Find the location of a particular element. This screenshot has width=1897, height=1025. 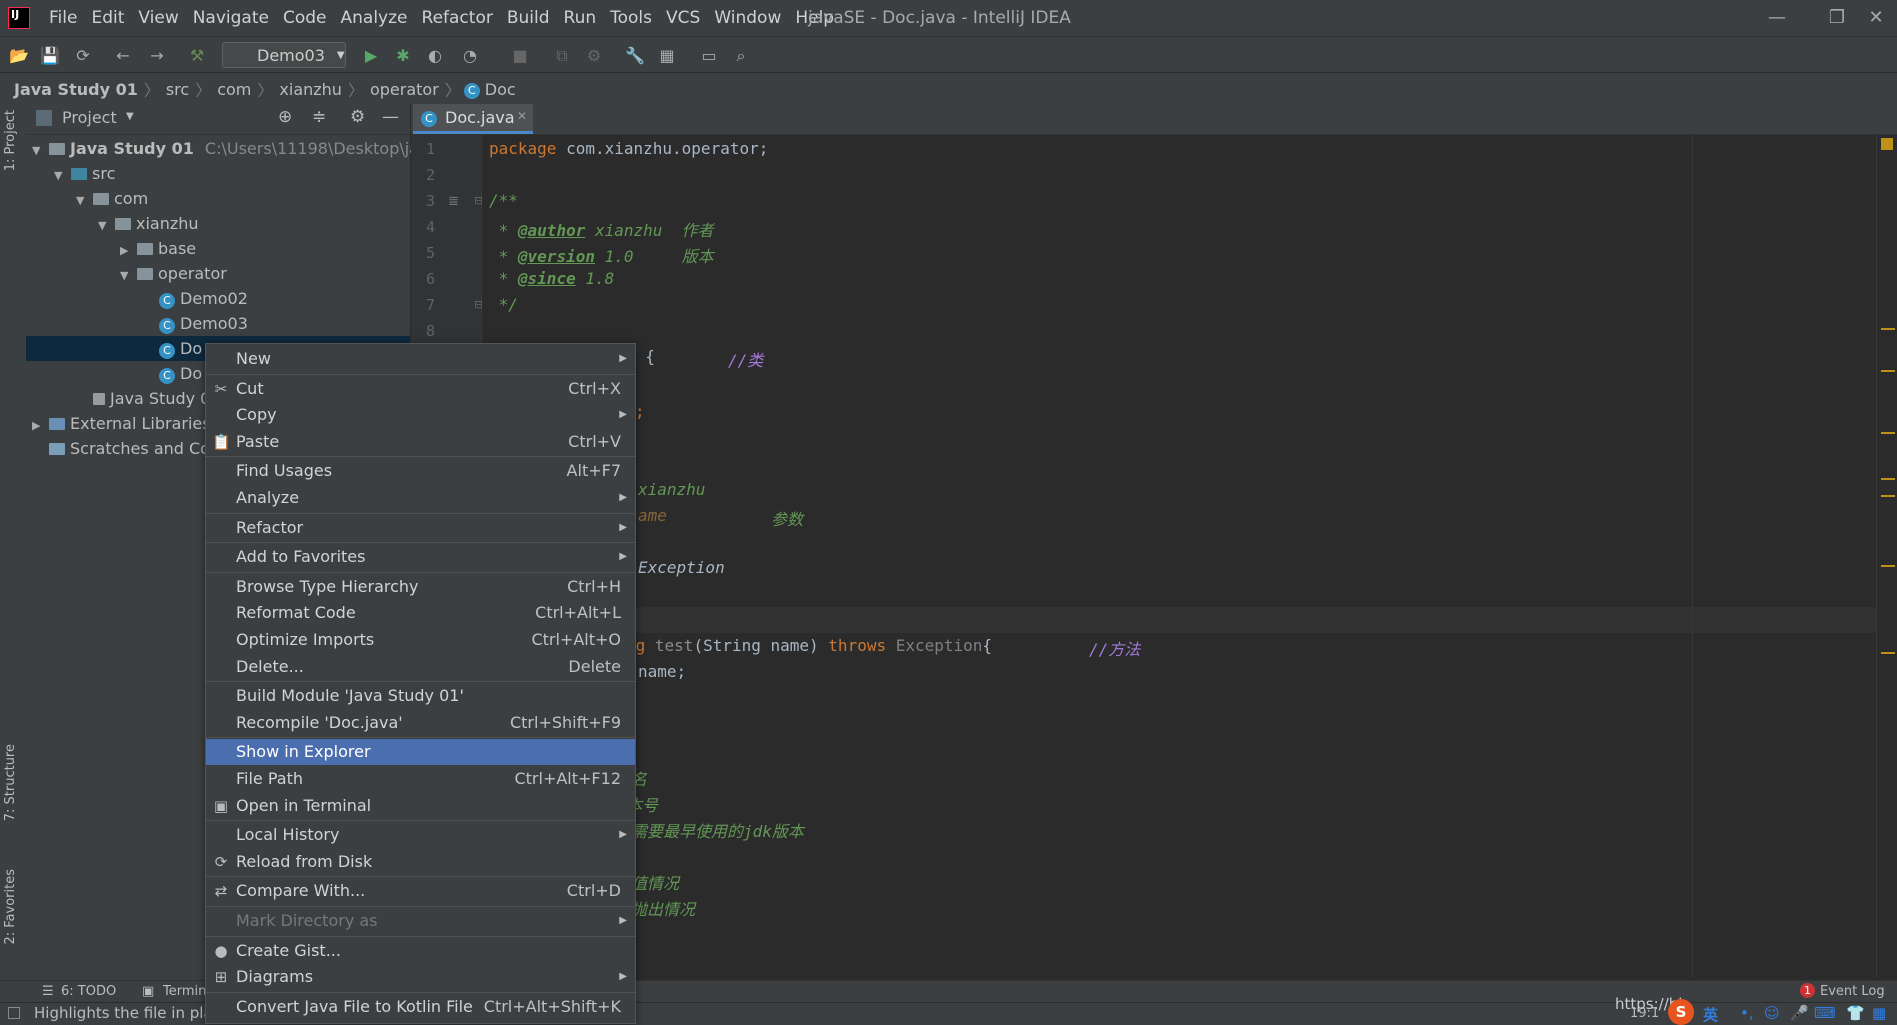

breadcrumb-src: src is located at coordinates (177, 89).